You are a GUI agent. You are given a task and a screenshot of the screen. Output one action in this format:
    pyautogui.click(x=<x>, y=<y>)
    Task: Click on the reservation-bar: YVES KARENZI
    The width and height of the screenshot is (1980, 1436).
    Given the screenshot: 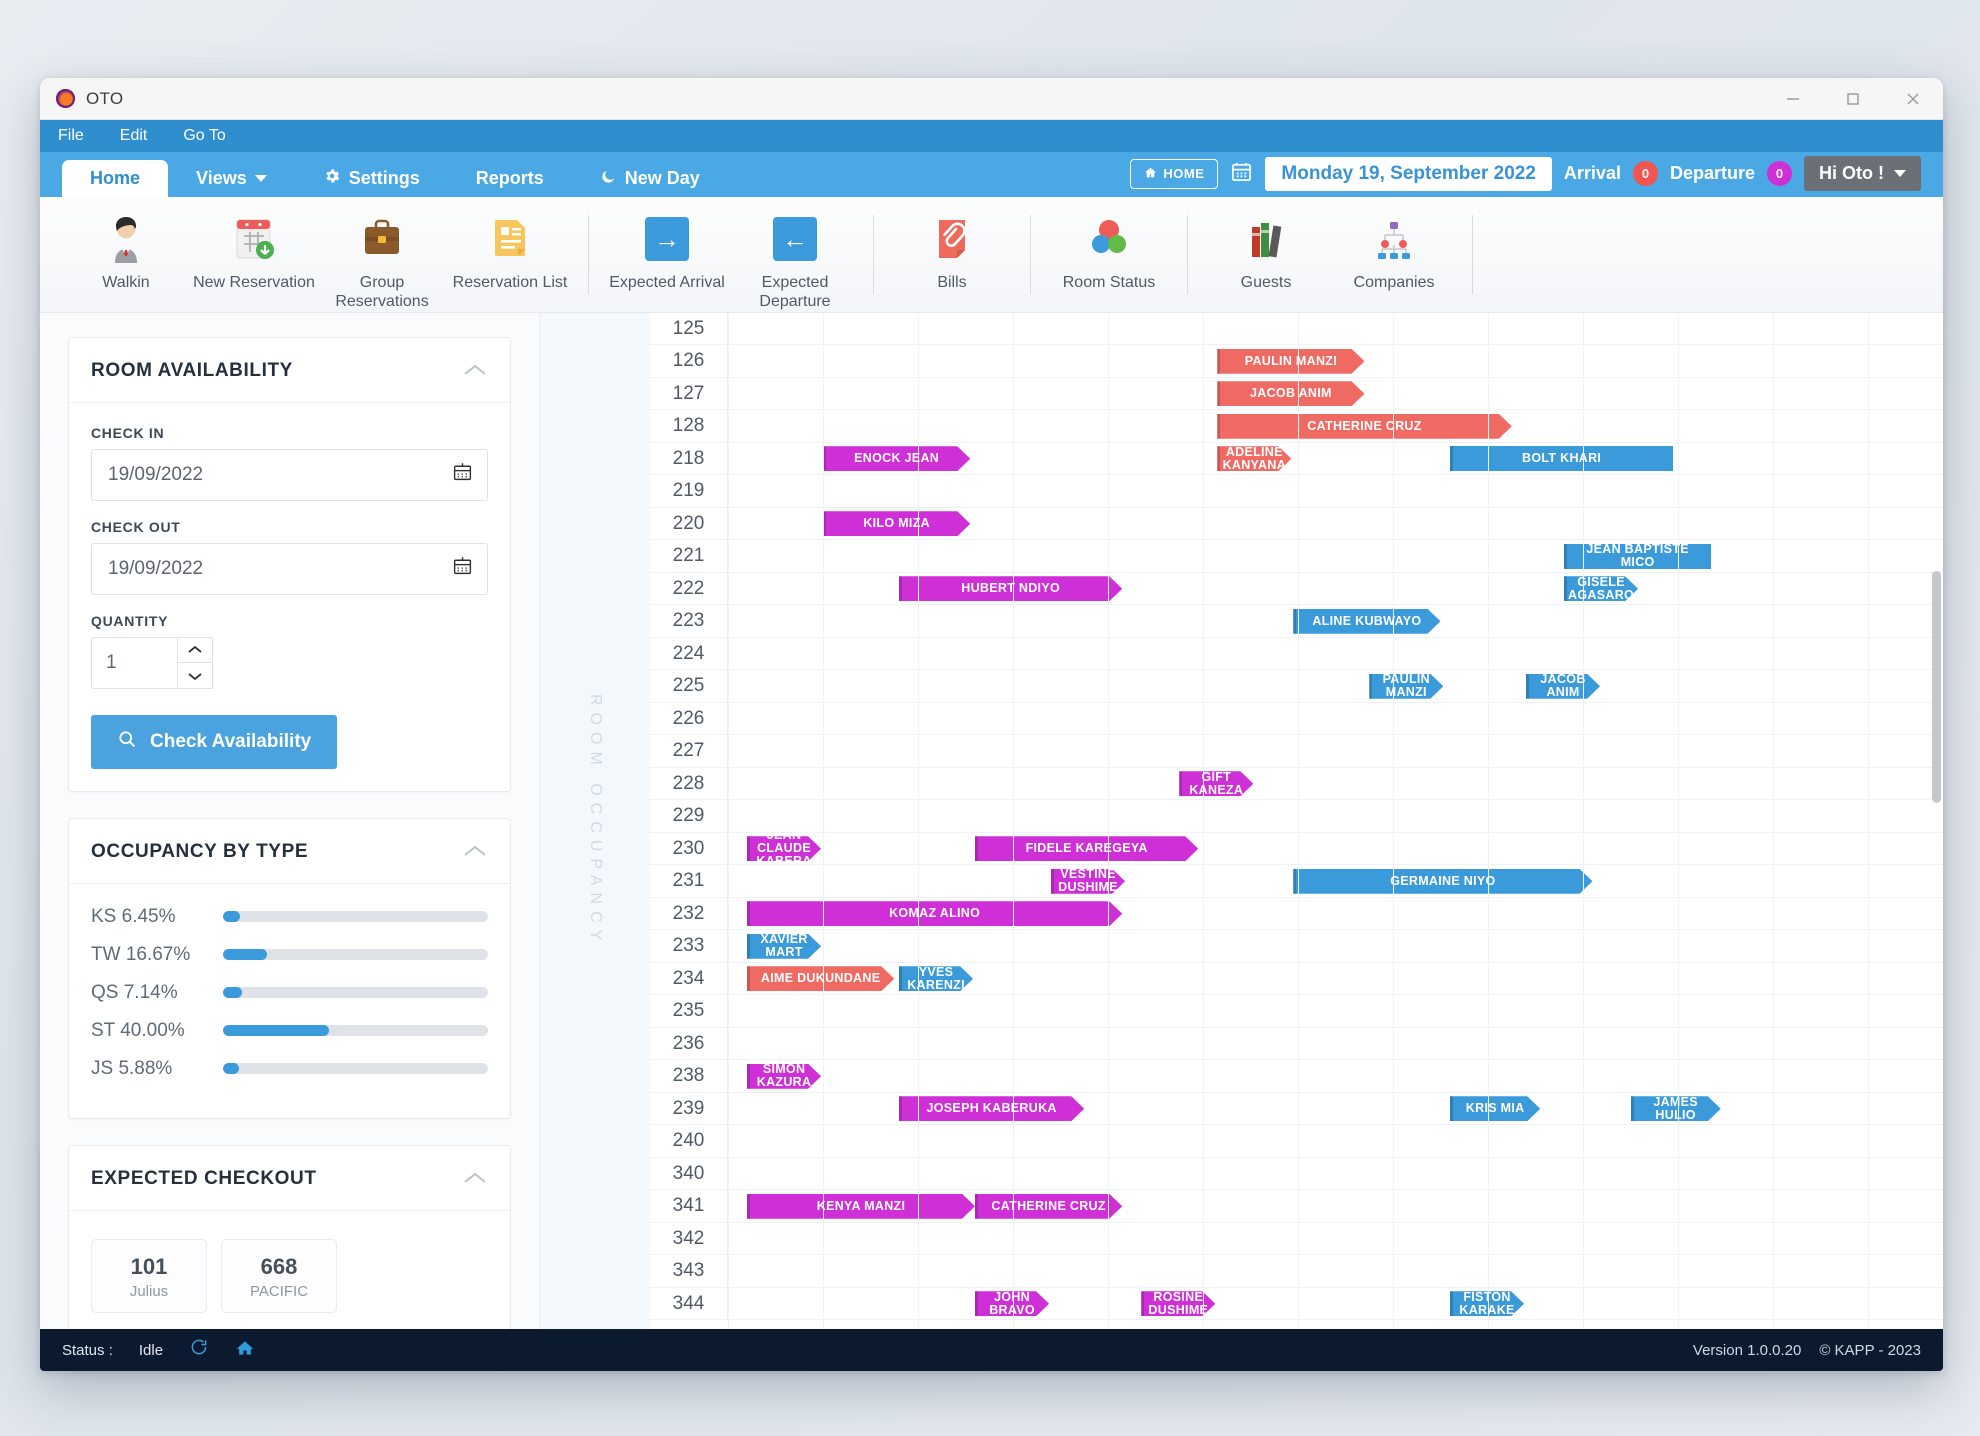 What is the action you would take?
    pyautogui.click(x=936, y=978)
    